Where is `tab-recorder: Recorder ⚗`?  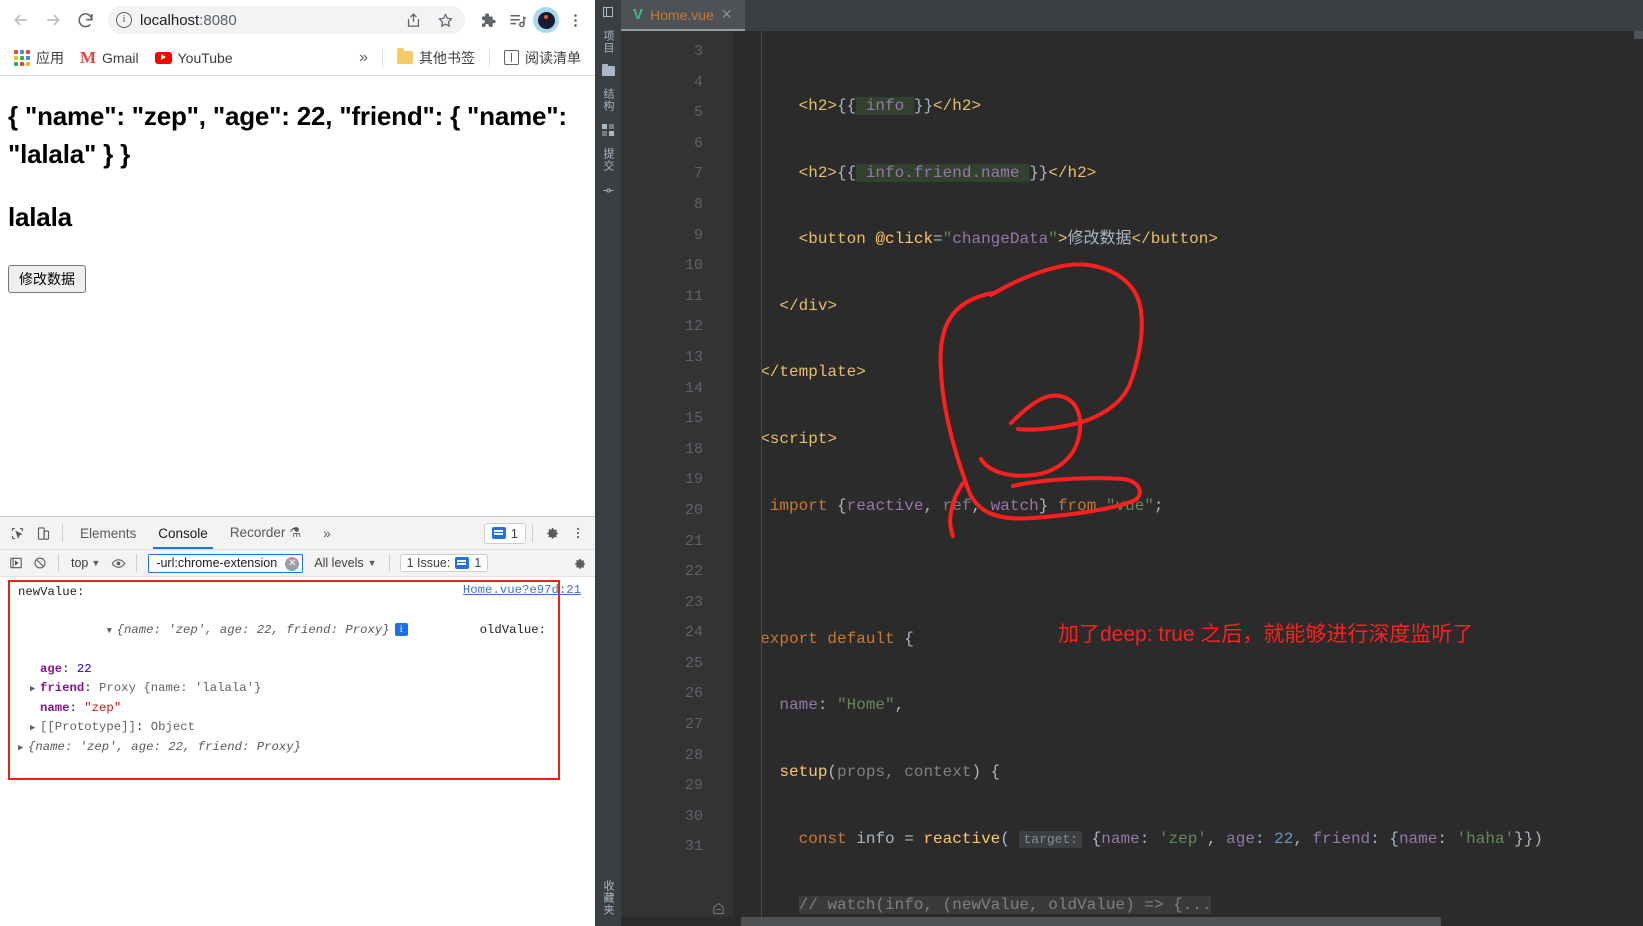
tab-recorder: Recorder ⚗ is located at coordinates (265, 533).